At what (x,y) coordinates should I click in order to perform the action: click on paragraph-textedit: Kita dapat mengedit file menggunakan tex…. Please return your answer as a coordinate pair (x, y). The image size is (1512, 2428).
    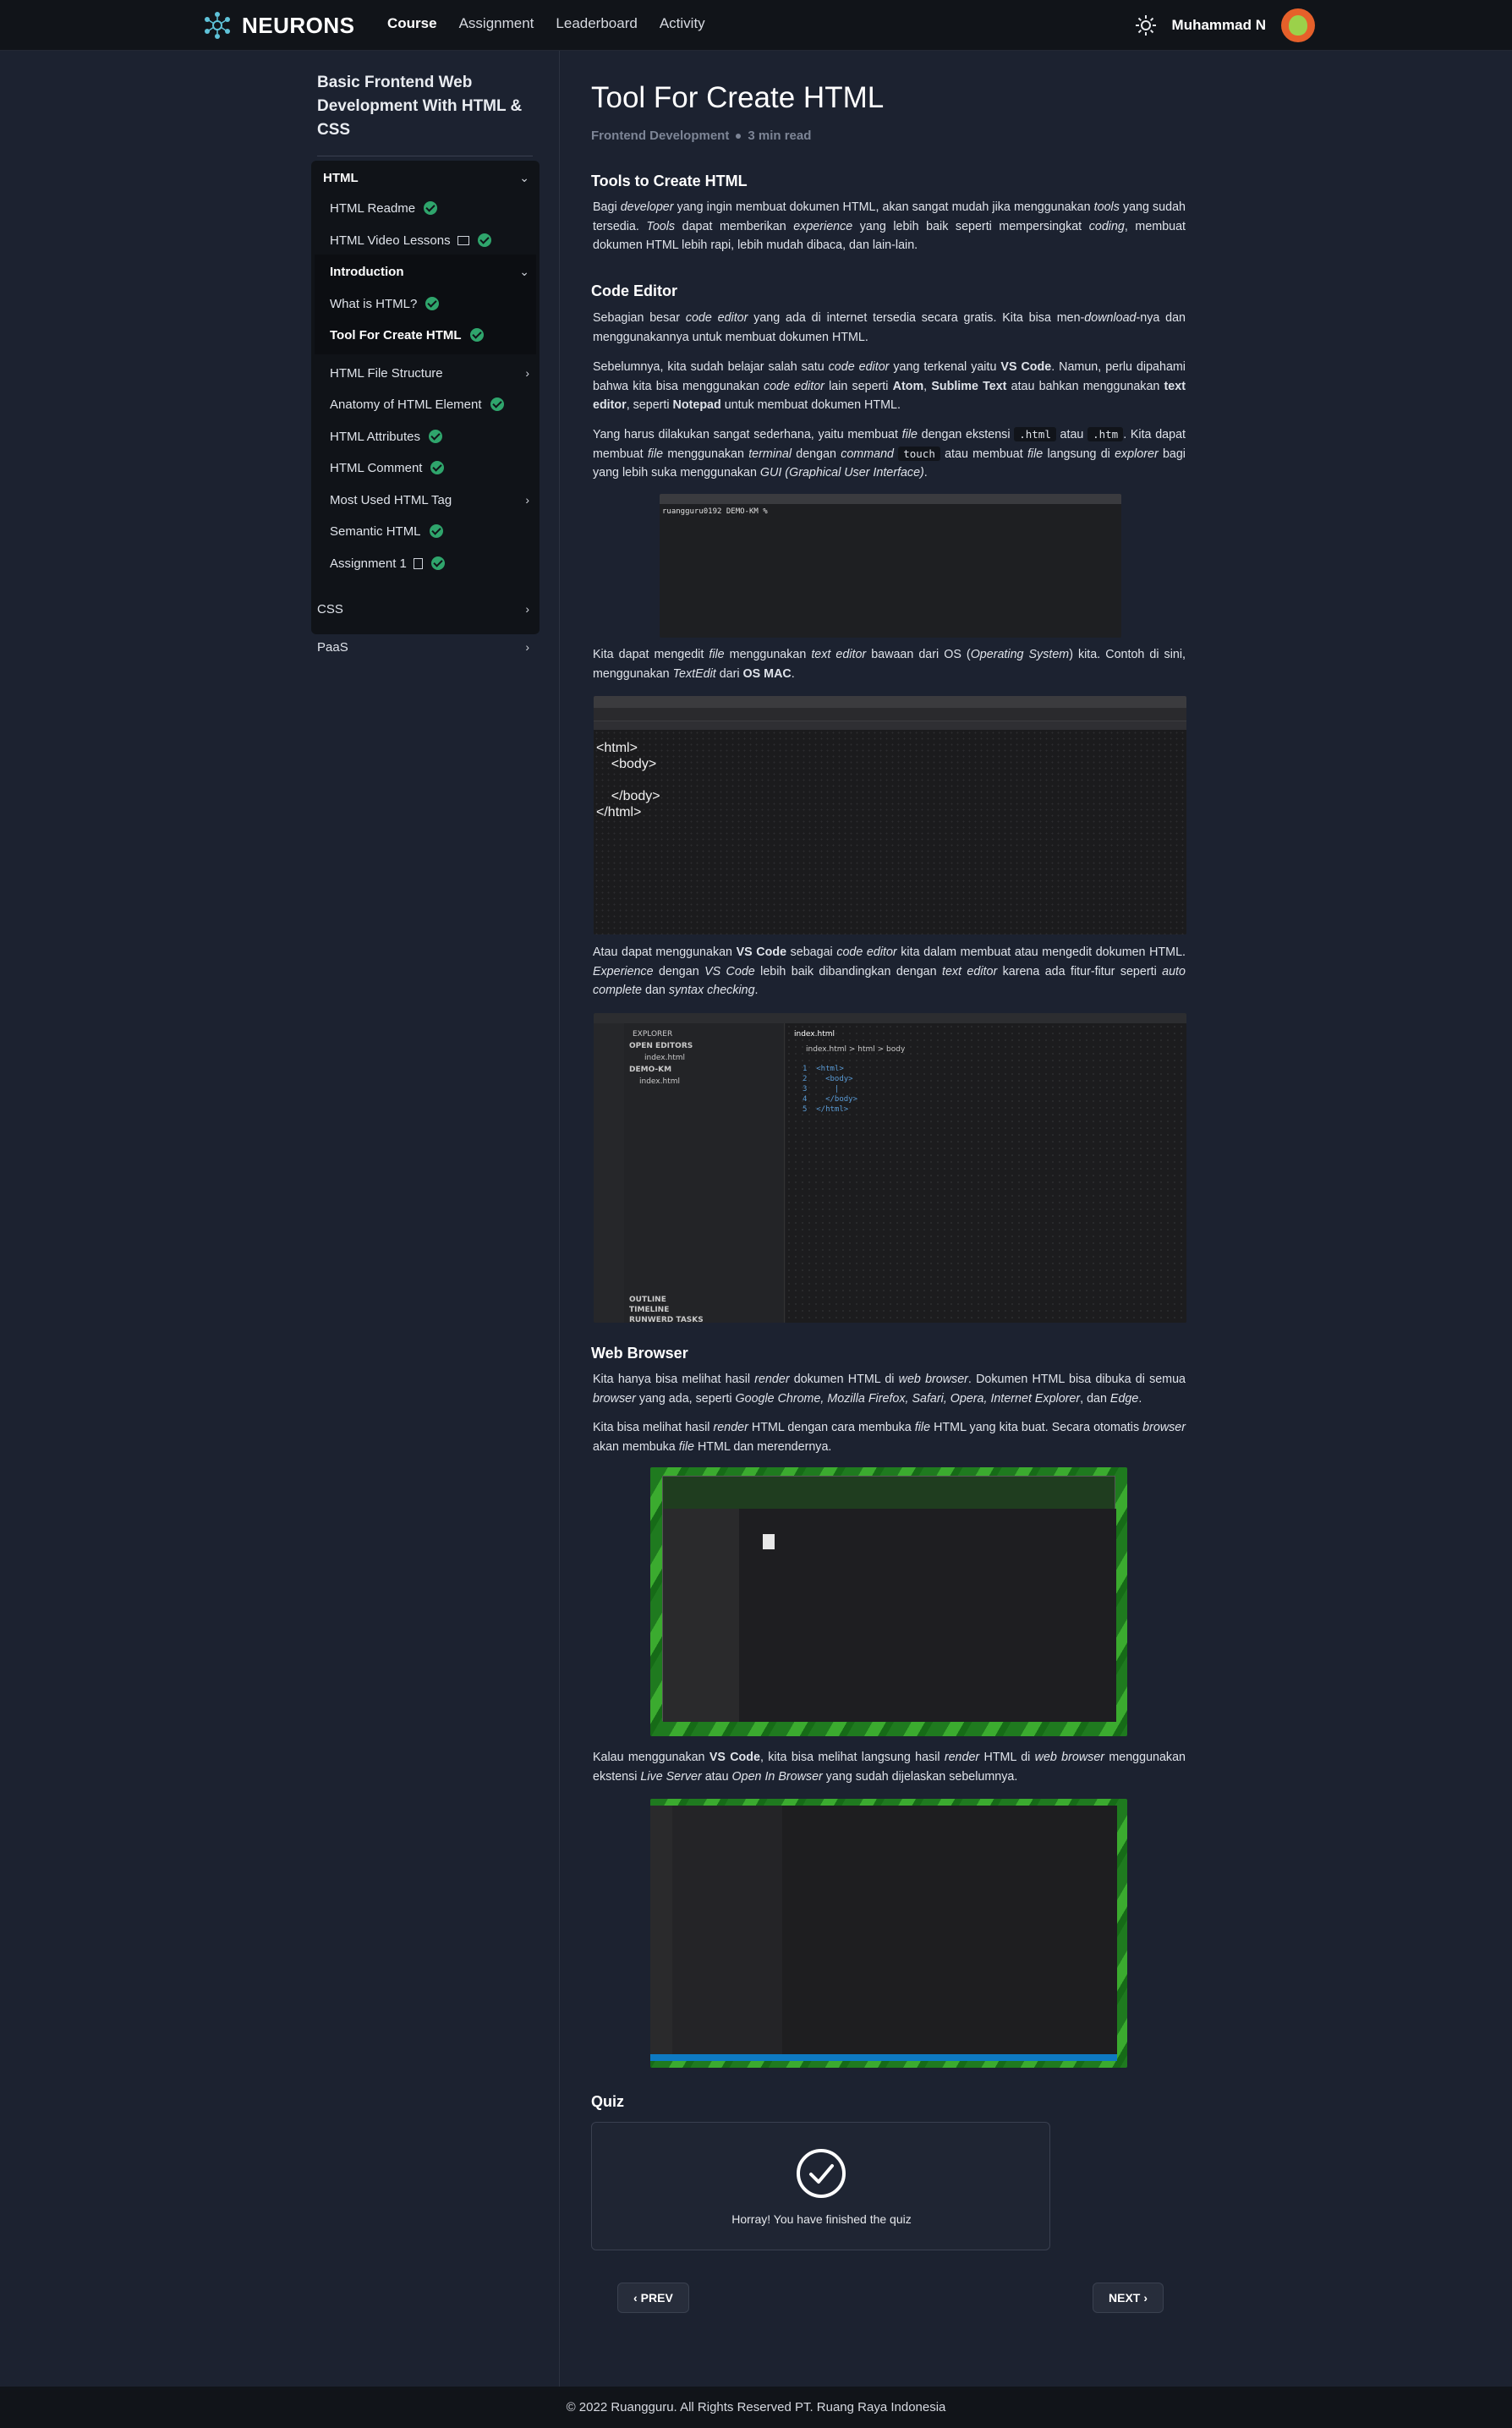
    Looking at the image, I should click on (890, 664).